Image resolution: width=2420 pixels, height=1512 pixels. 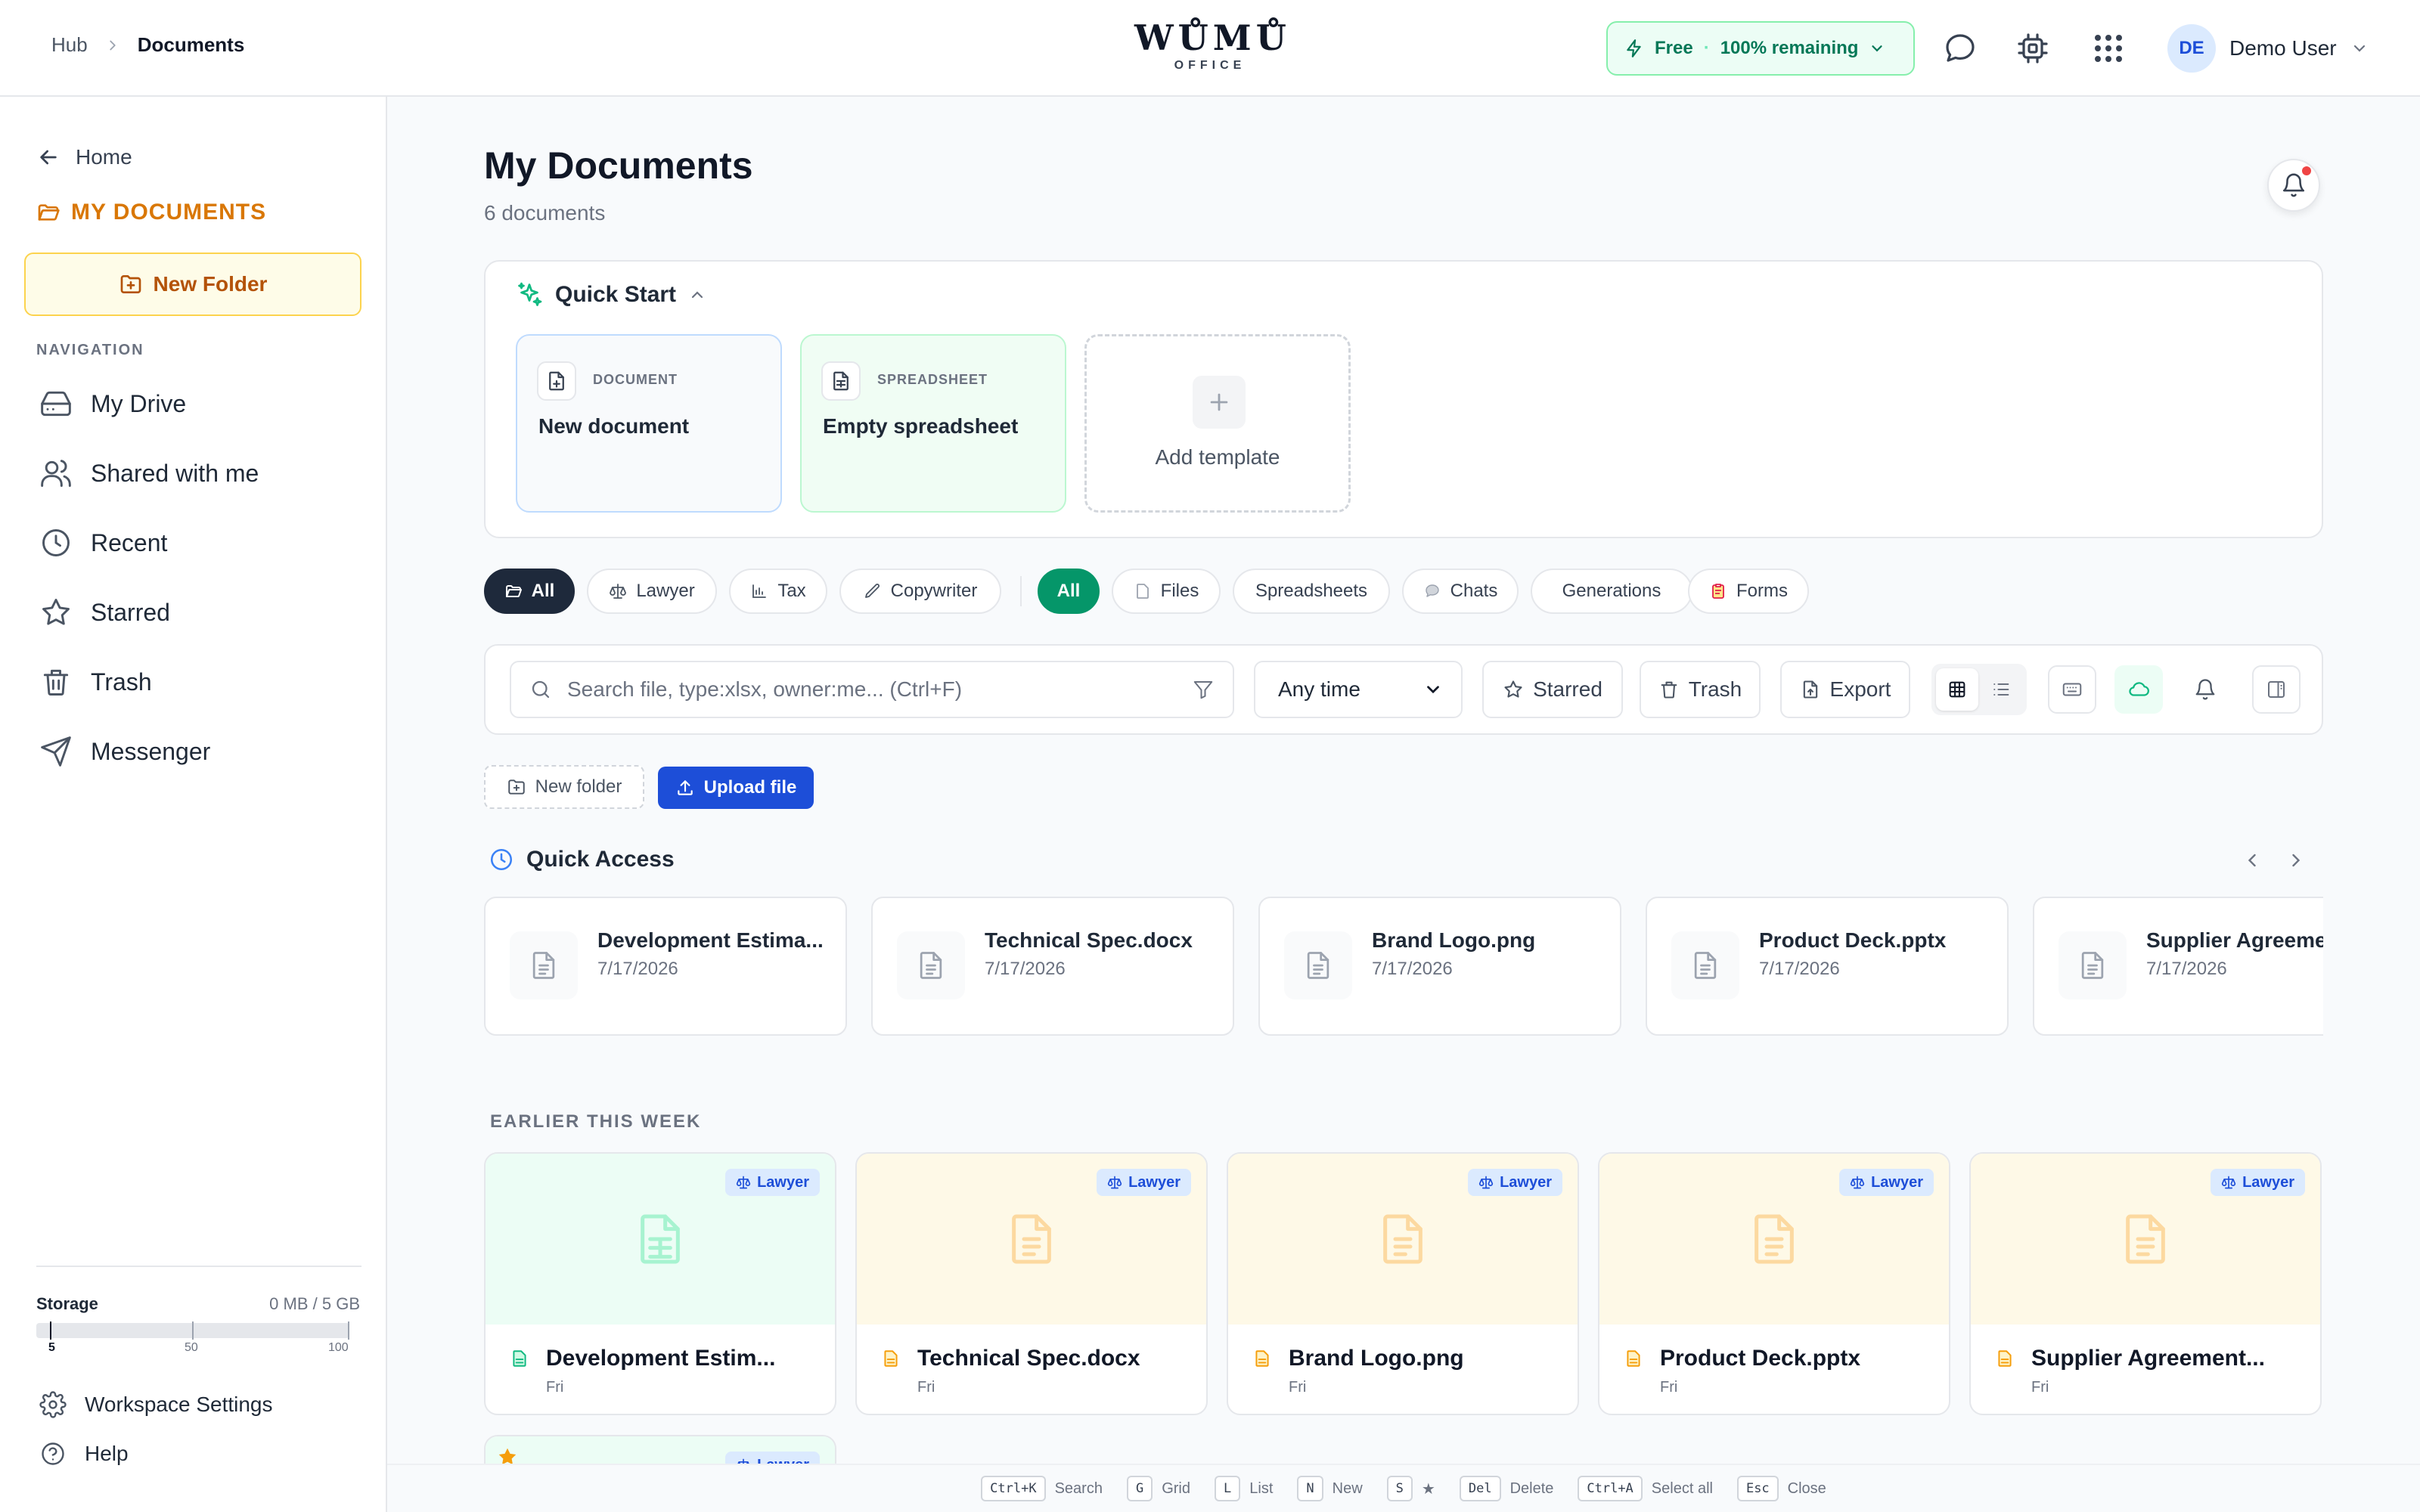 I want to click on filter-chip-lawyer: Lawyer, so click(x=652, y=591).